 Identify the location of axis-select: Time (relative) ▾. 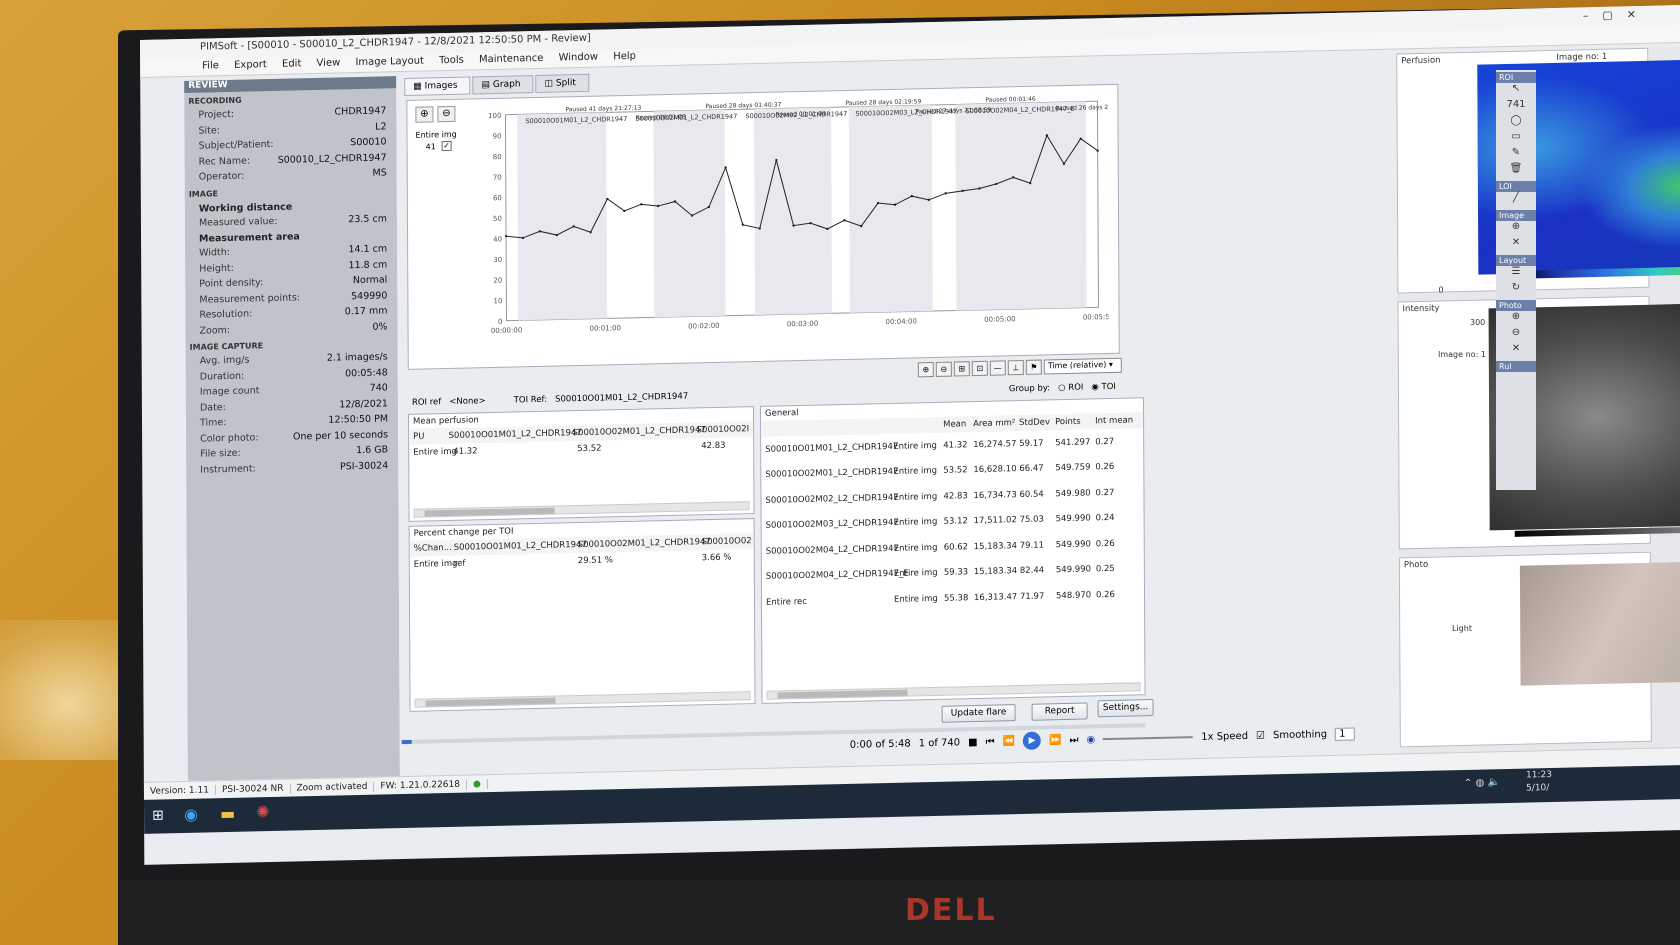
(1082, 366).